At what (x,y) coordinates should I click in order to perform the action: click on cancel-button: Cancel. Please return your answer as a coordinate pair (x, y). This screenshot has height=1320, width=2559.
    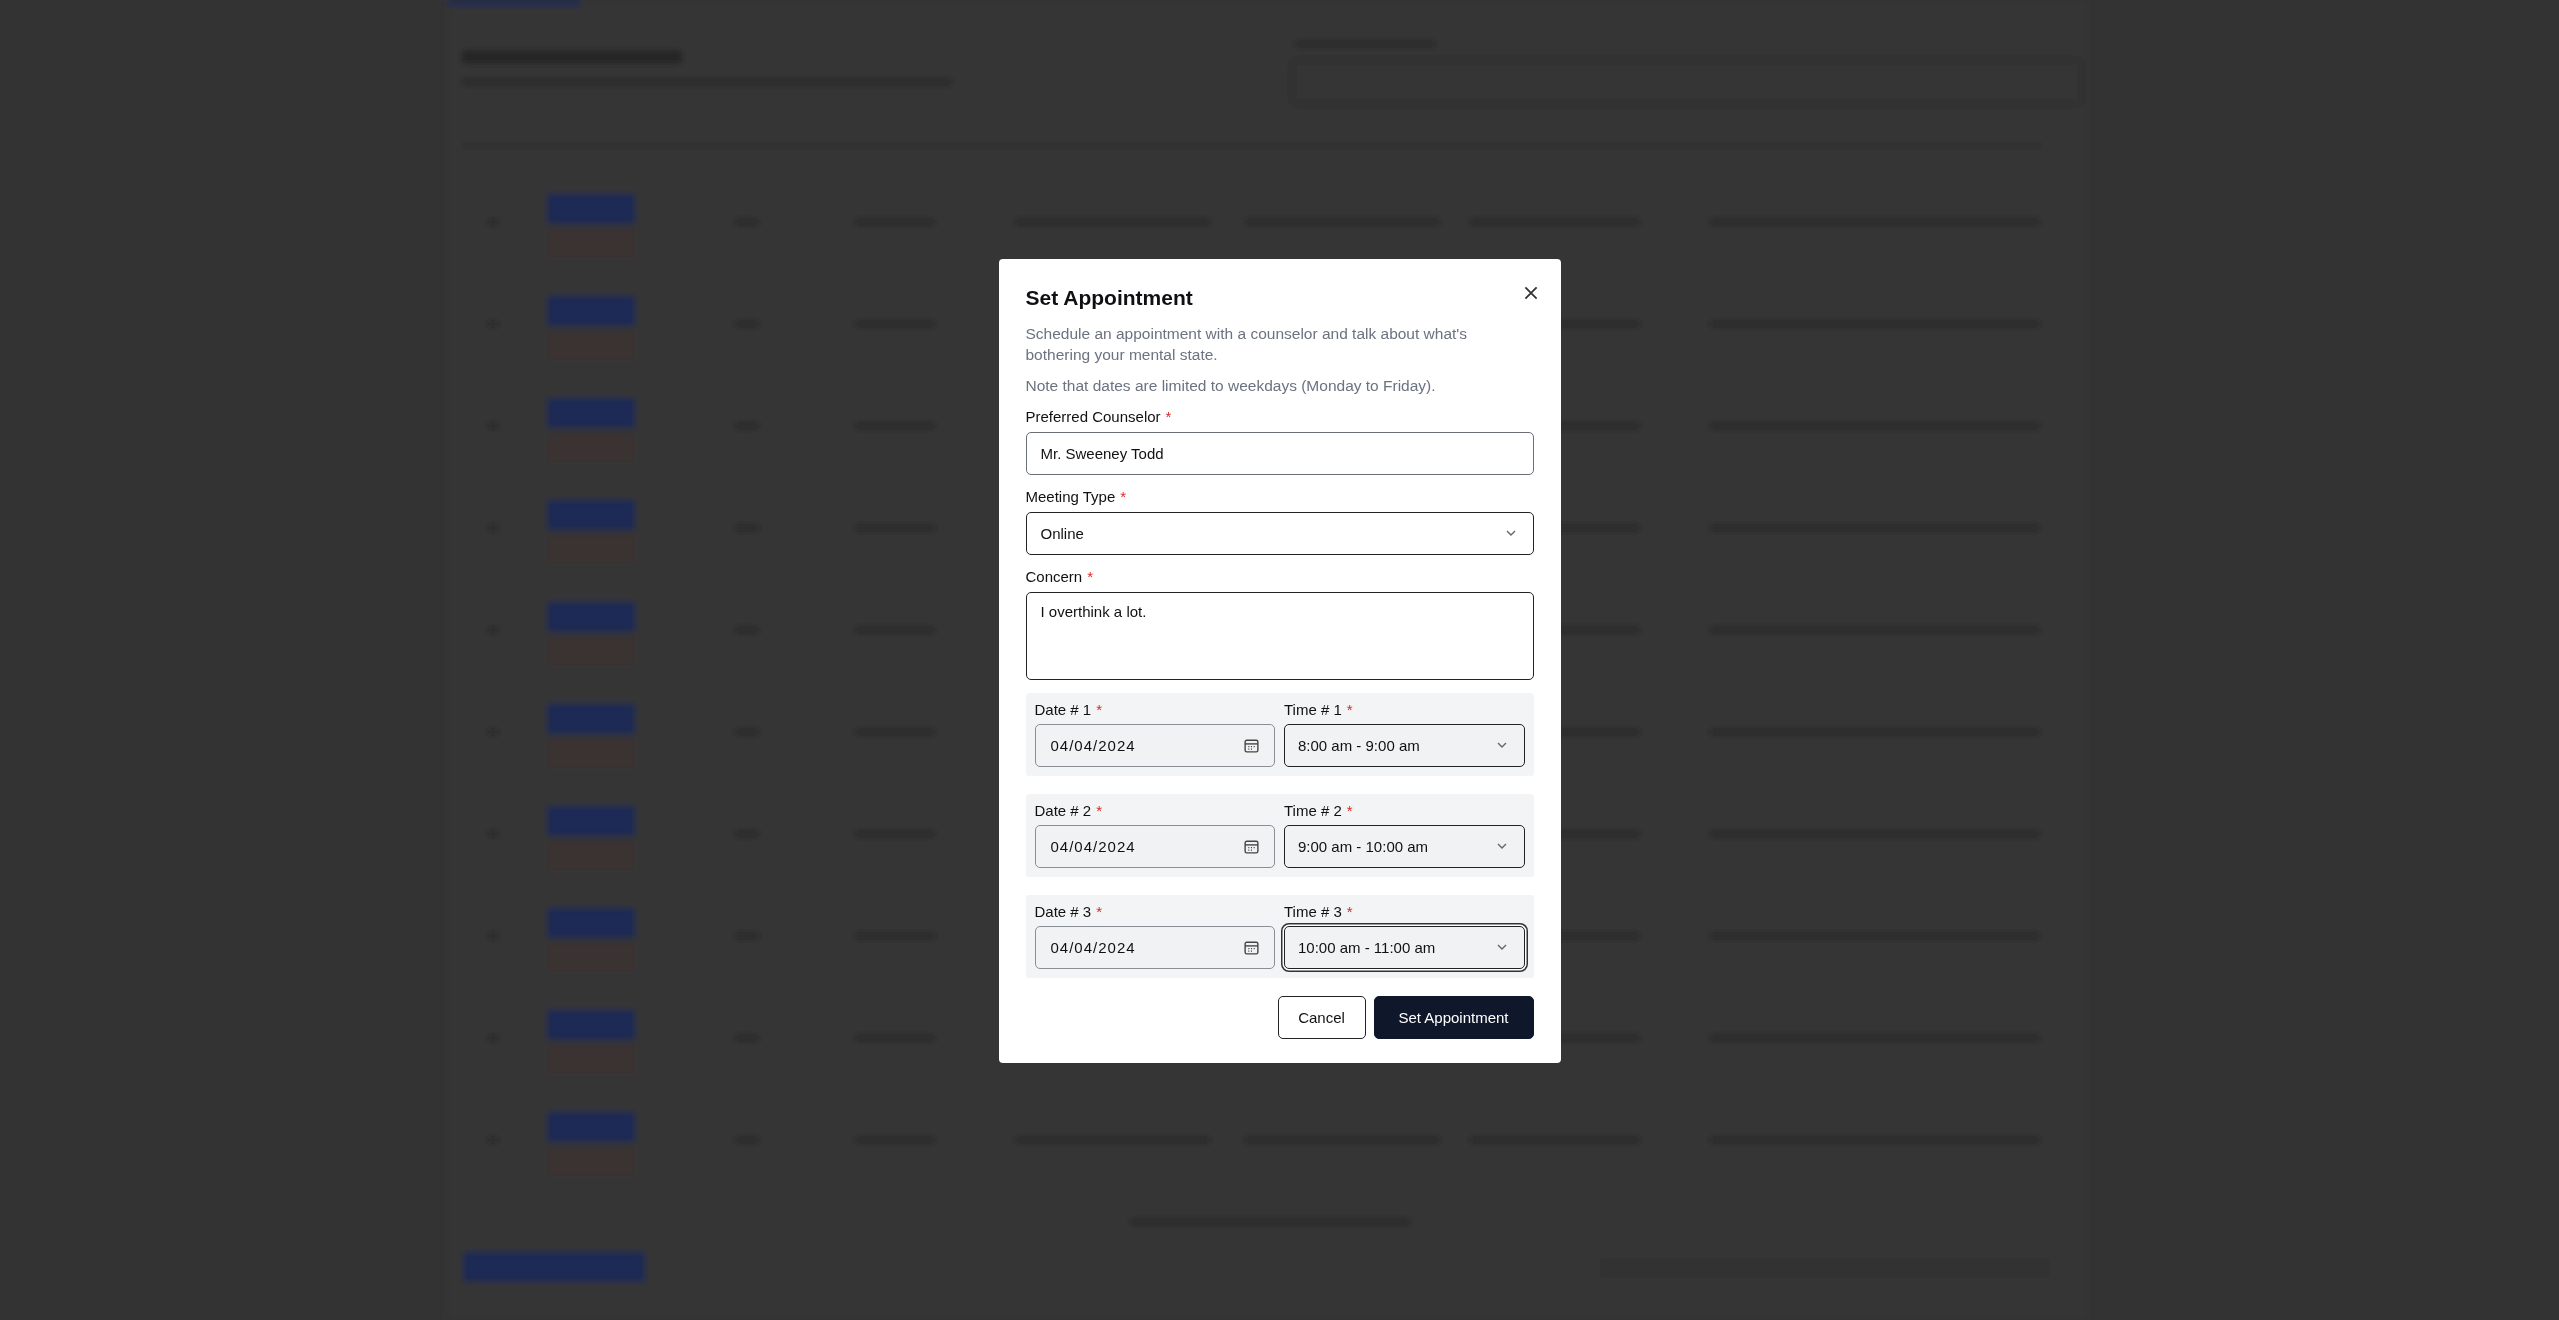
    Looking at the image, I should click on (1321, 1017).